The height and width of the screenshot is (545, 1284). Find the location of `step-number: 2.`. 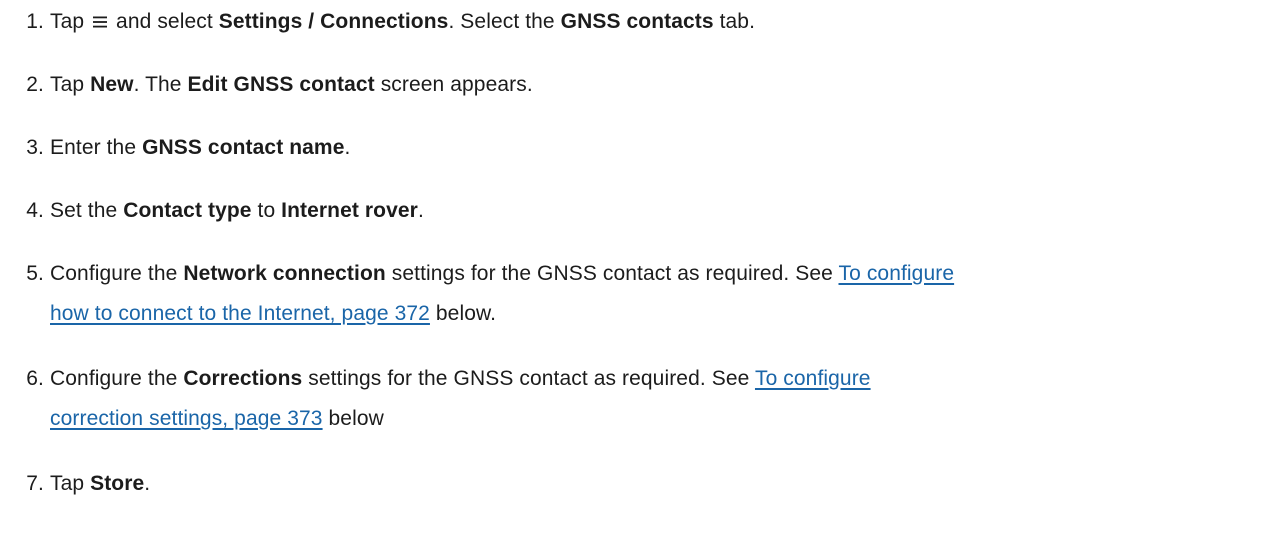

step-number: 2. is located at coordinates (35, 84).